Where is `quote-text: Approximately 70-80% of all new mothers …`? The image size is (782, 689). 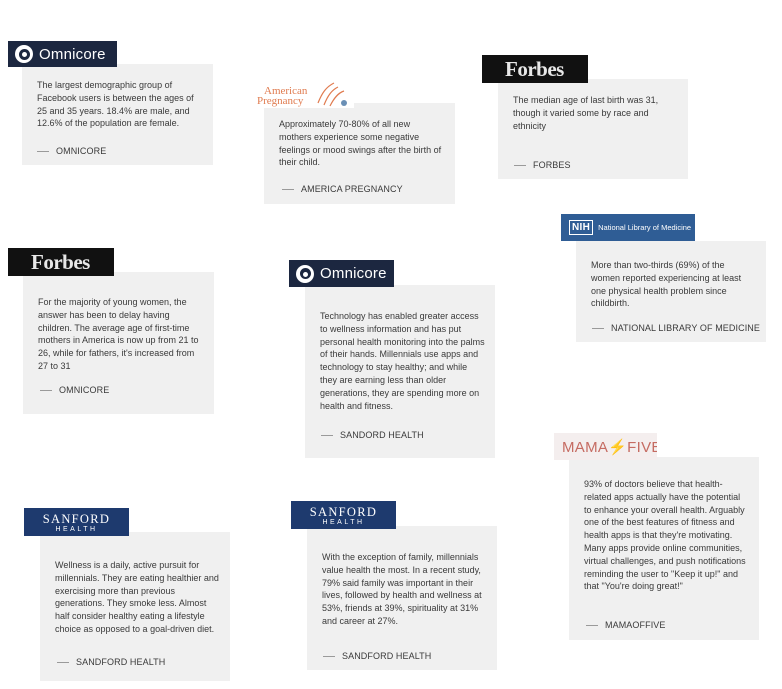
quote-text: Approximately 70-80% of all new mothers … is located at coordinates (360, 143).